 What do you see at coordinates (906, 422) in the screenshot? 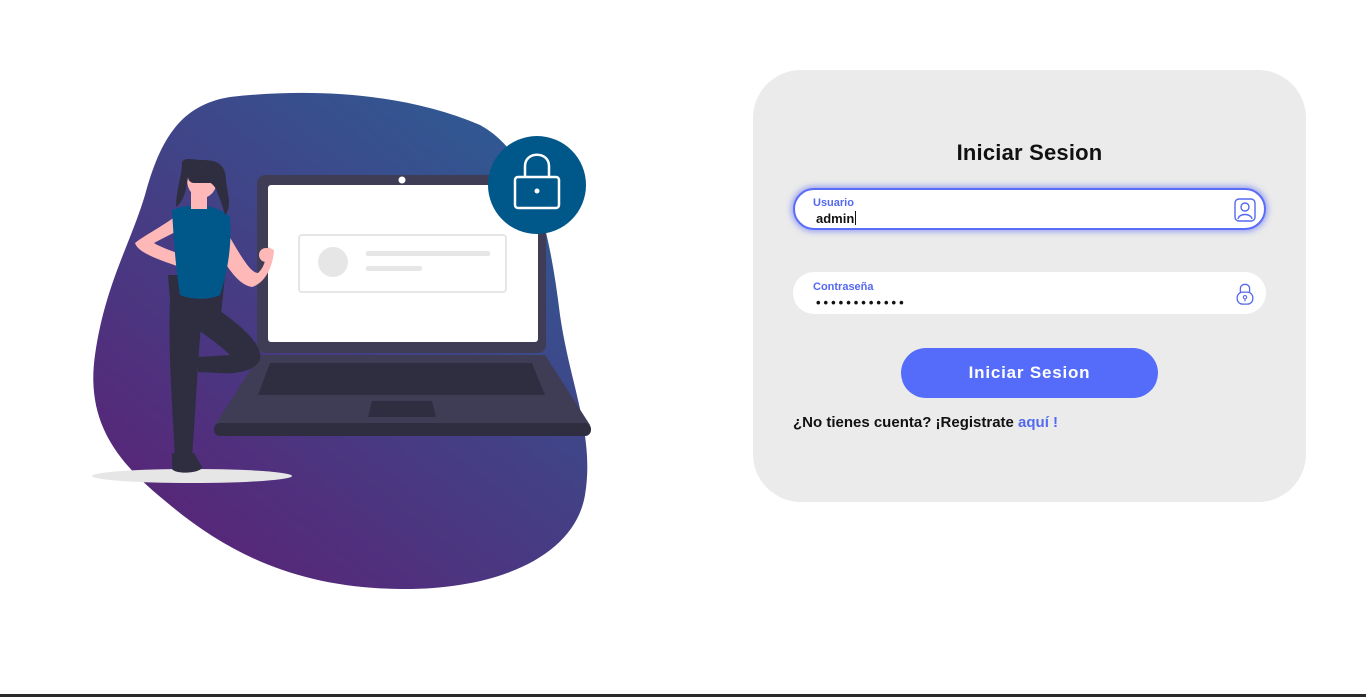
I see `register-prompt-text: ¿No tienes cuenta? ¡Registrate` at bounding box center [906, 422].